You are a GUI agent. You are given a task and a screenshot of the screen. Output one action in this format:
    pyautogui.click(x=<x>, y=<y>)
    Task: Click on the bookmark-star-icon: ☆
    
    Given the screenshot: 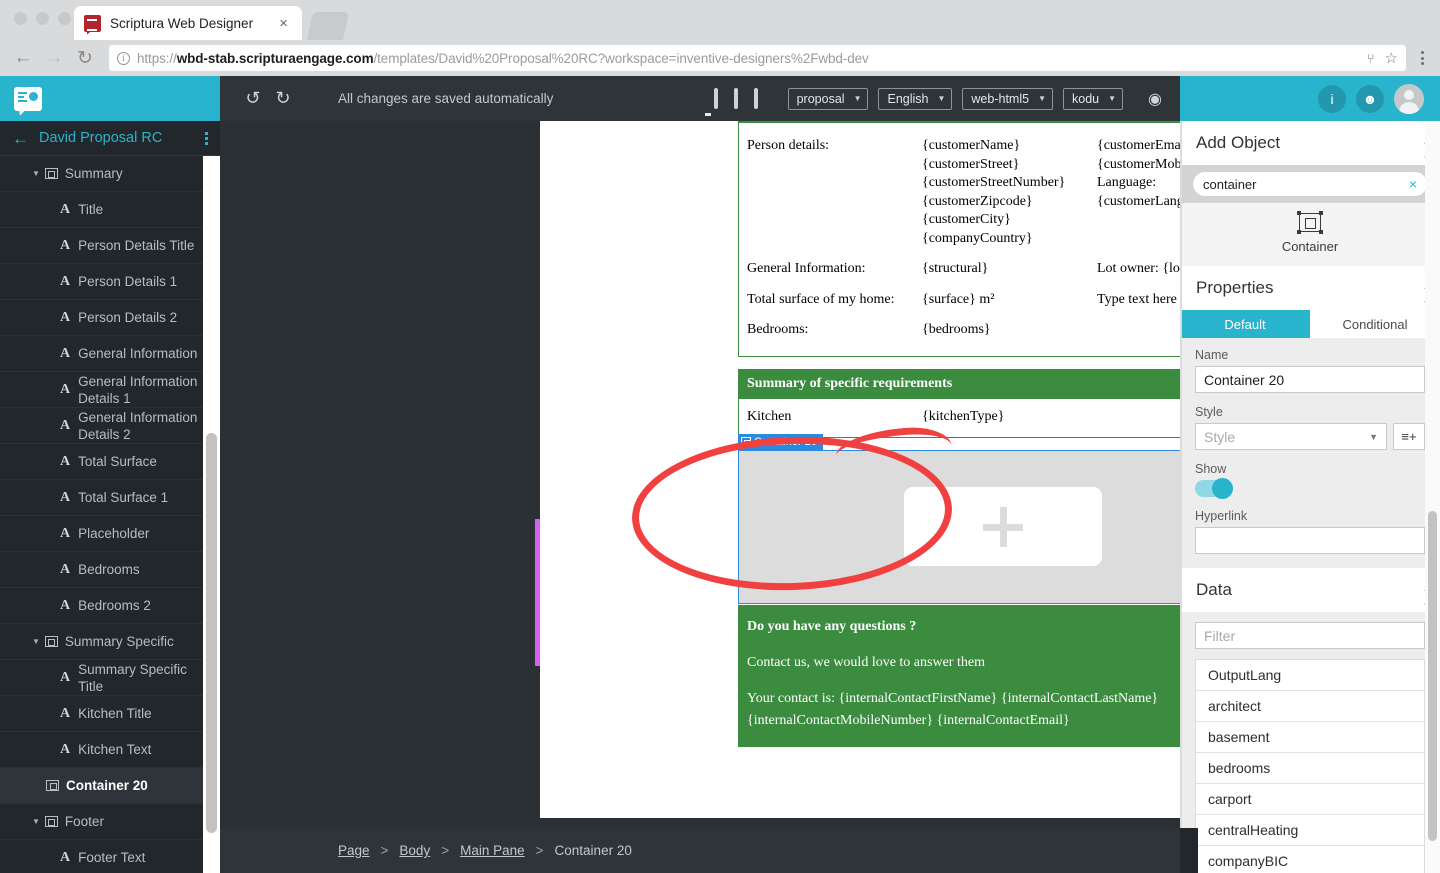 What is the action you would take?
    pyautogui.click(x=1391, y=58)
    